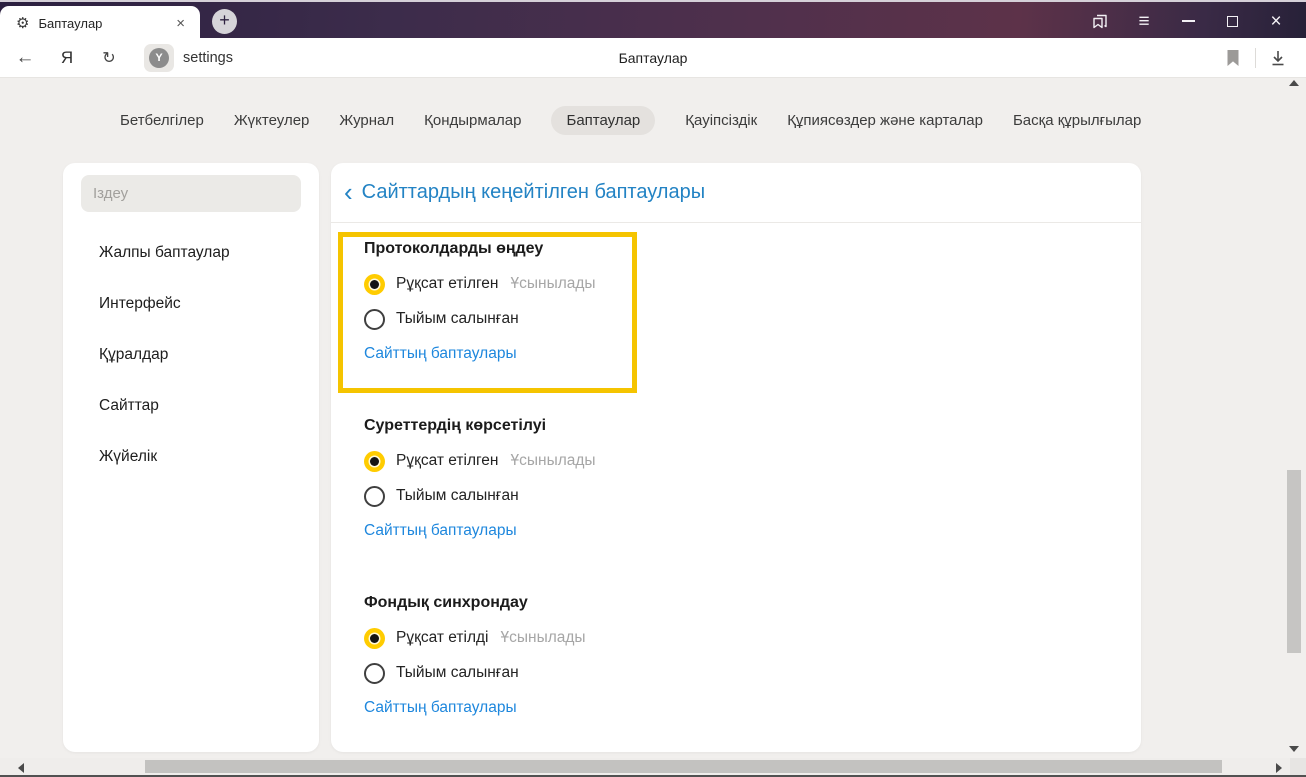 This screenshot has width=1306, height=777. I want to click on scrollbar-corner, so click(1298, 766).